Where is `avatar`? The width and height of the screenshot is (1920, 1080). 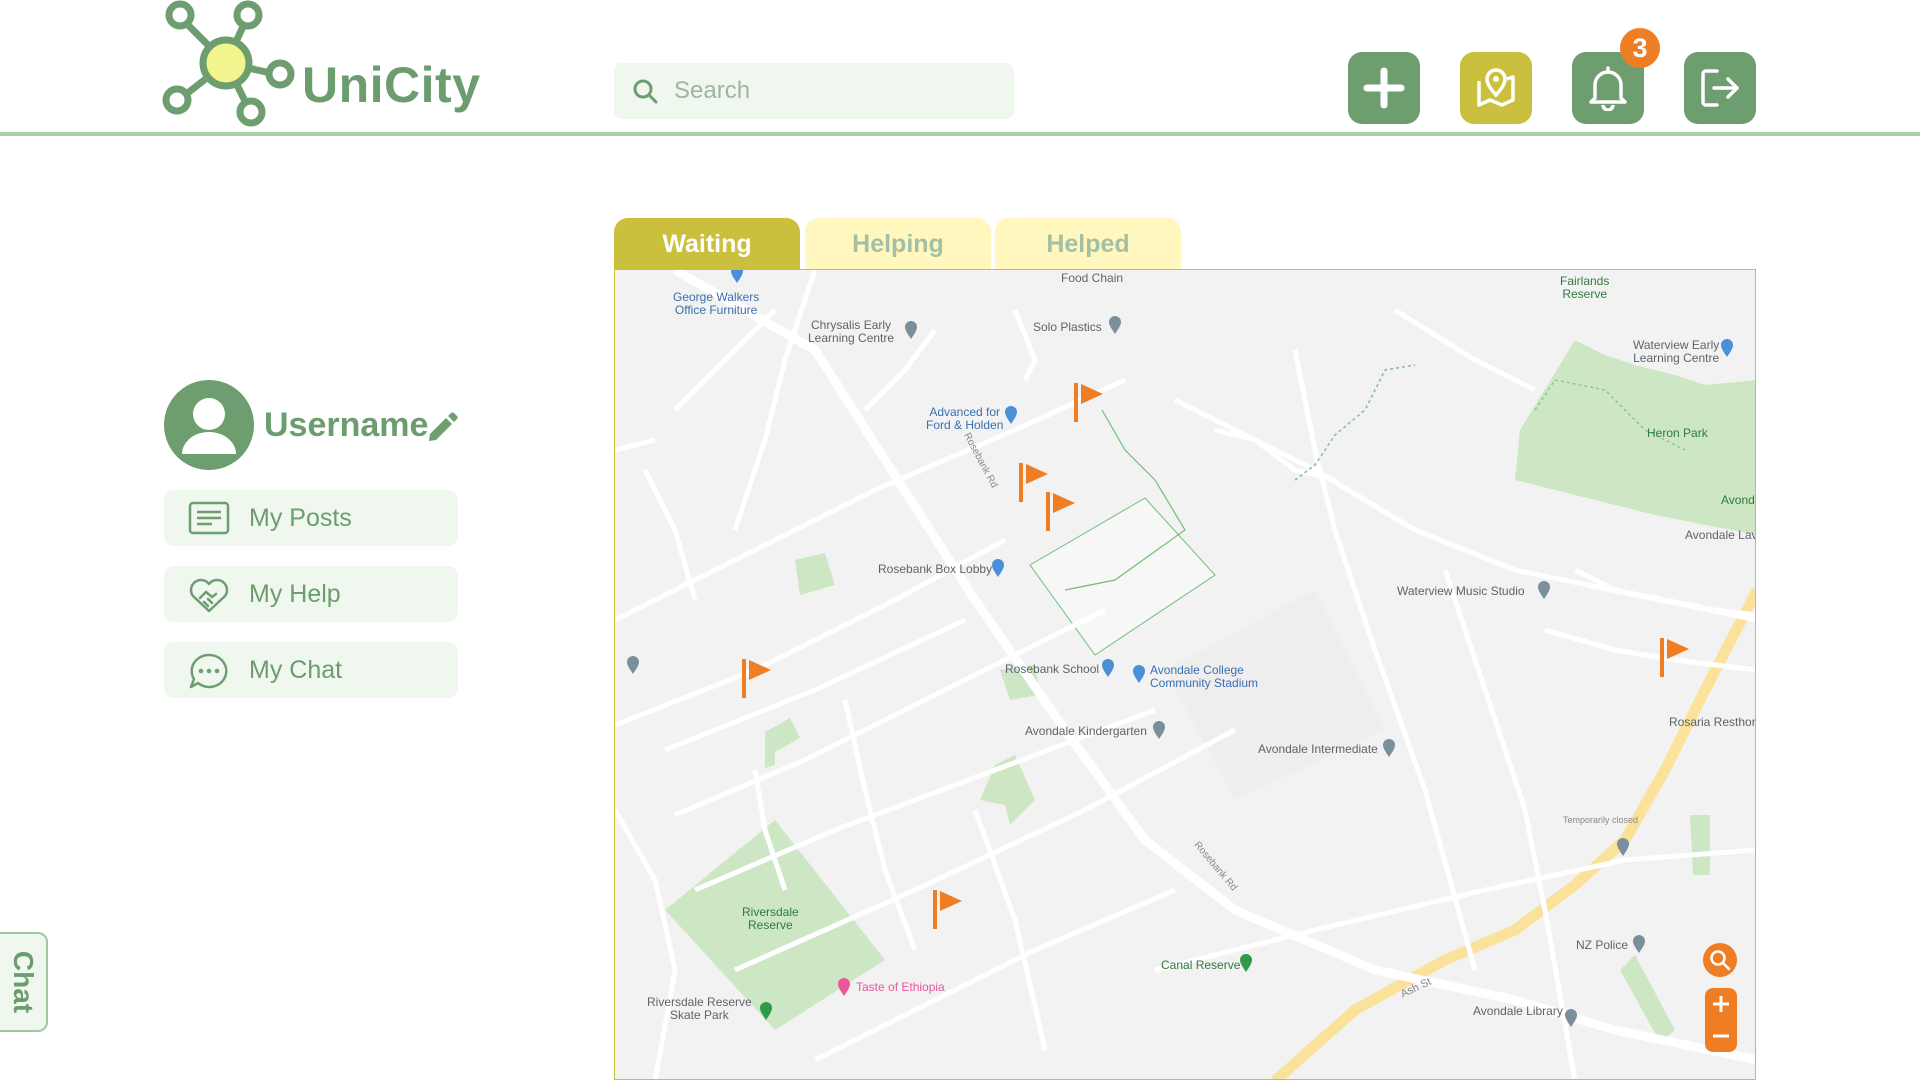
avatar is located at coordinates (209, 425).